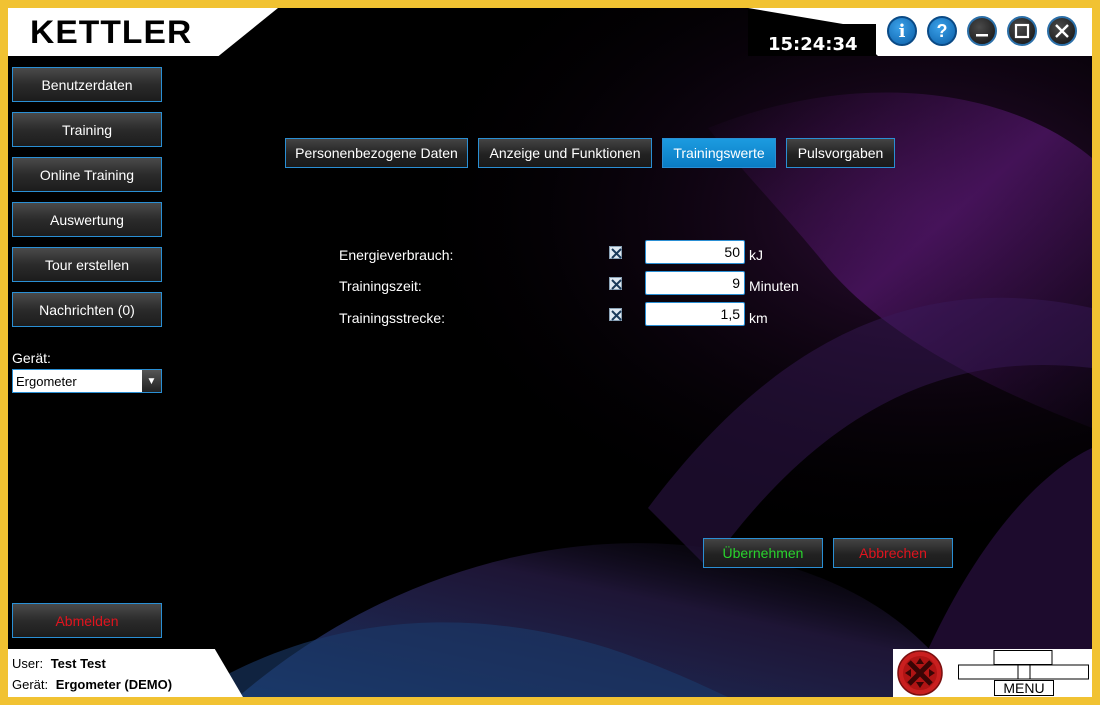 Image resolution: width=1100 pixels, height=705 pixels. Describe the element at coordinates (392, 318) in the screenshot. I see `distance-label: Trainingsstrecke:` at that location.